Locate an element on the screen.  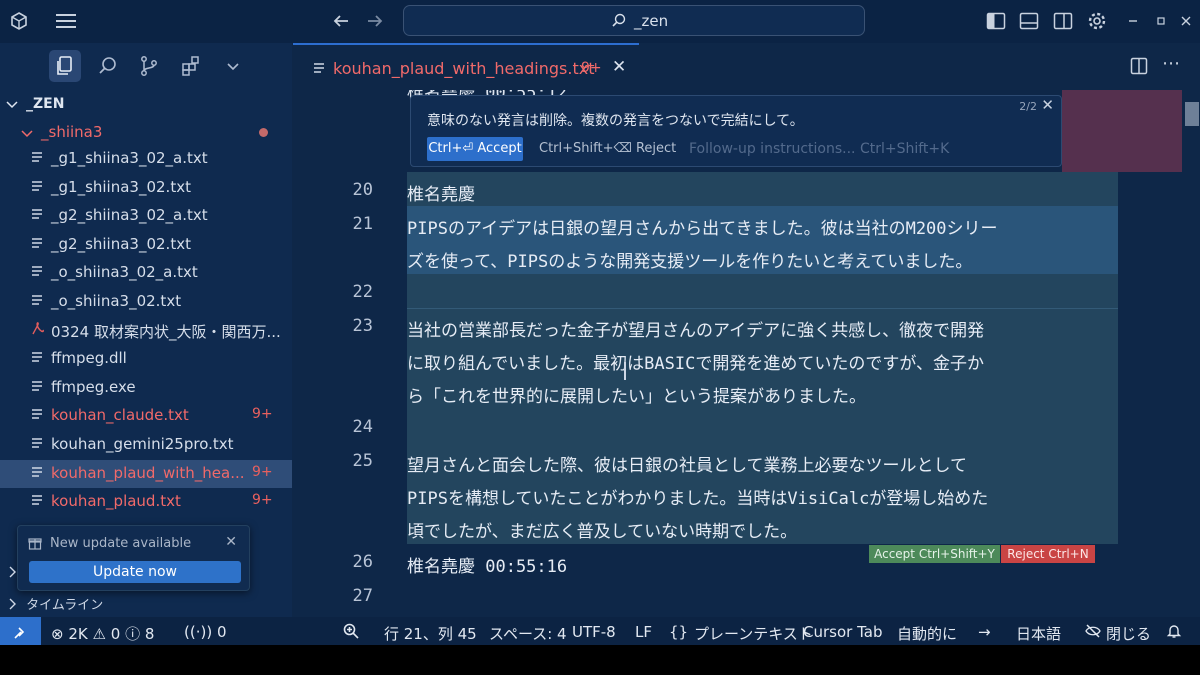
explorer-view-icon is located at coordinates (65, 66).